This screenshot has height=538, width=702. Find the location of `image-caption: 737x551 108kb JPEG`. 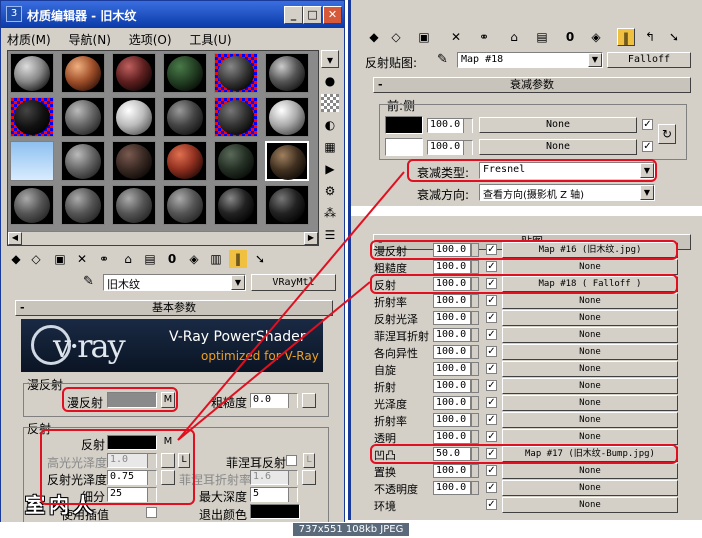

image-caption: 737x551 108kb JPEG is located at coordinates (351, 530).